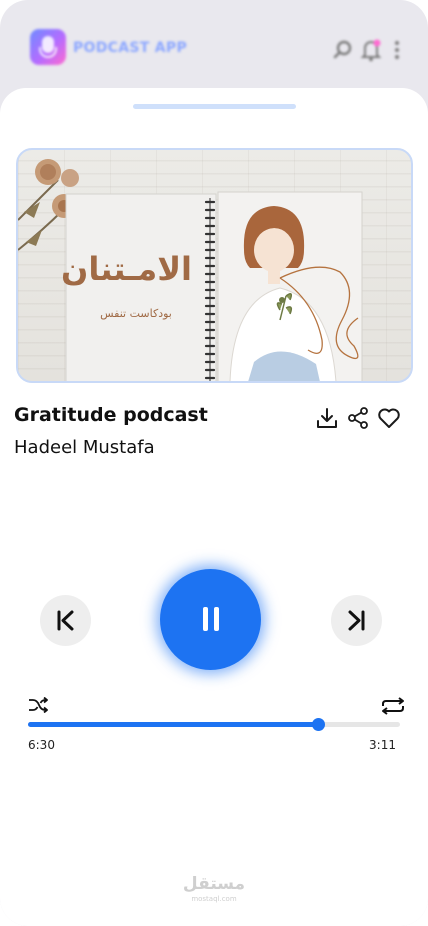 Image resolution: width=428 pixels, height=926 pixels. What do you see at coordinates (389, 418) in the screenshot?
I see `heart-icon` at bounding box center [389, 418].